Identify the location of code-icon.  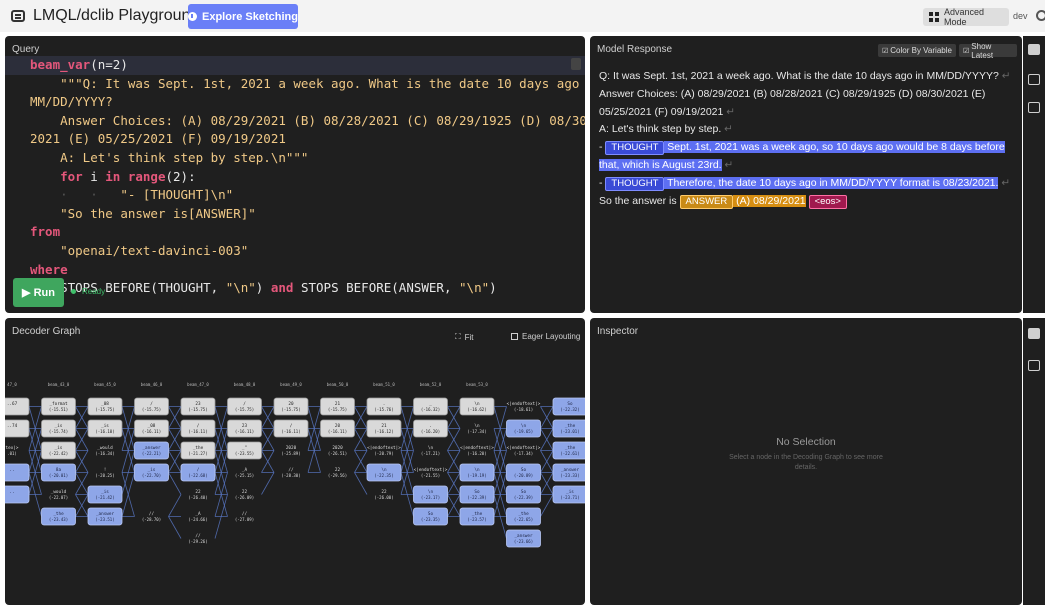
(1034, 107).